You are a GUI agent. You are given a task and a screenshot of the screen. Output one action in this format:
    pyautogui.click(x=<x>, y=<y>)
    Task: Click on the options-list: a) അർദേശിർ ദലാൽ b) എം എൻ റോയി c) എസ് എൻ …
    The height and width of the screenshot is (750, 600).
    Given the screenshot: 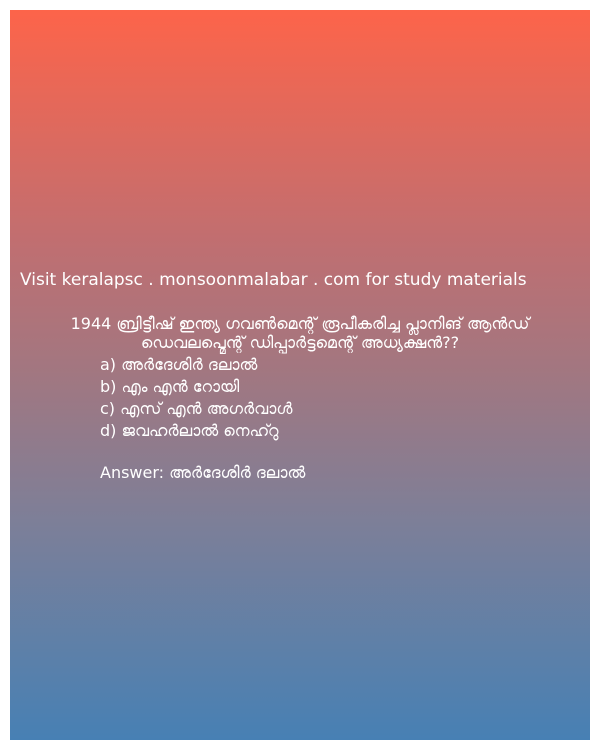 What is the action you would take?
    pyautogui.click(x=335, y=398)
    